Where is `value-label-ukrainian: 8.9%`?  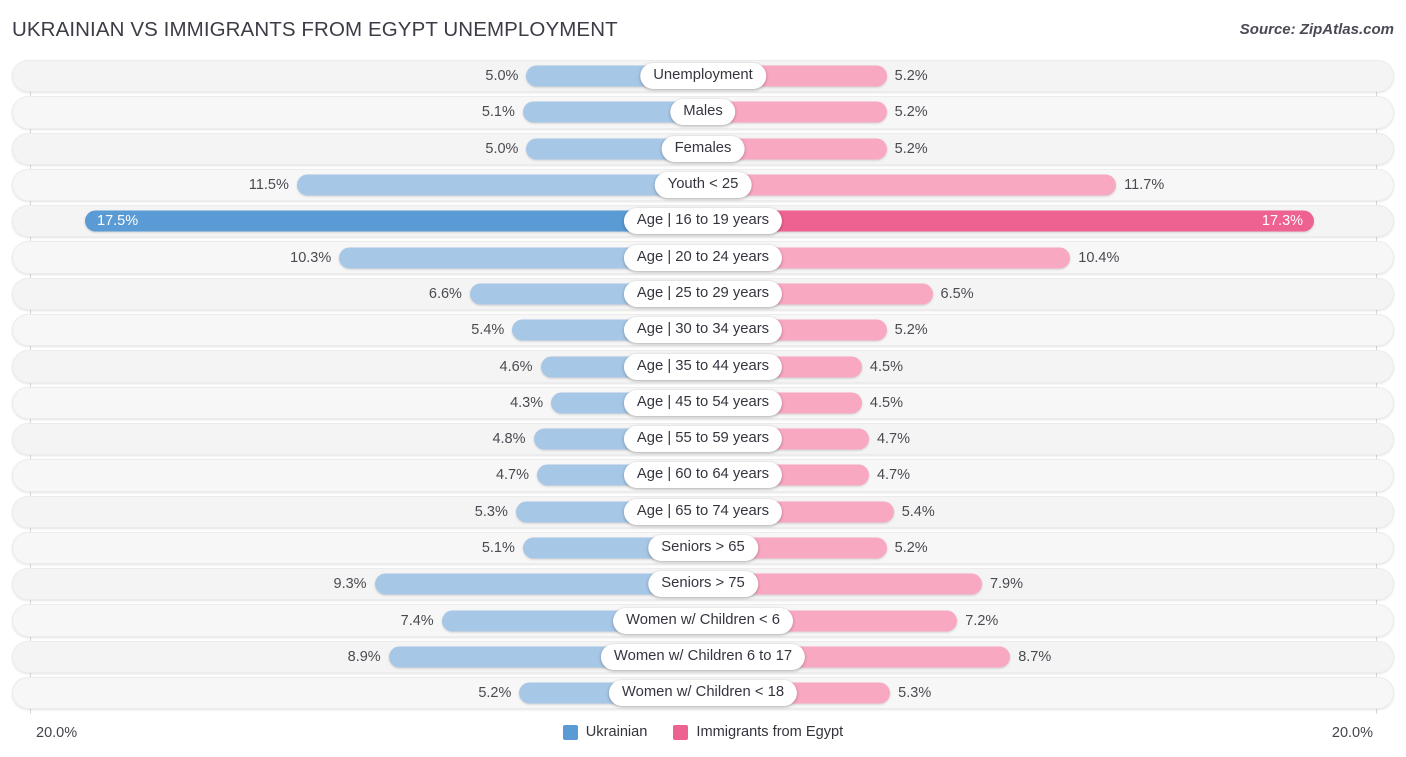
value-label-ukrainian: 8.9% is located at coordinates (364, 656).